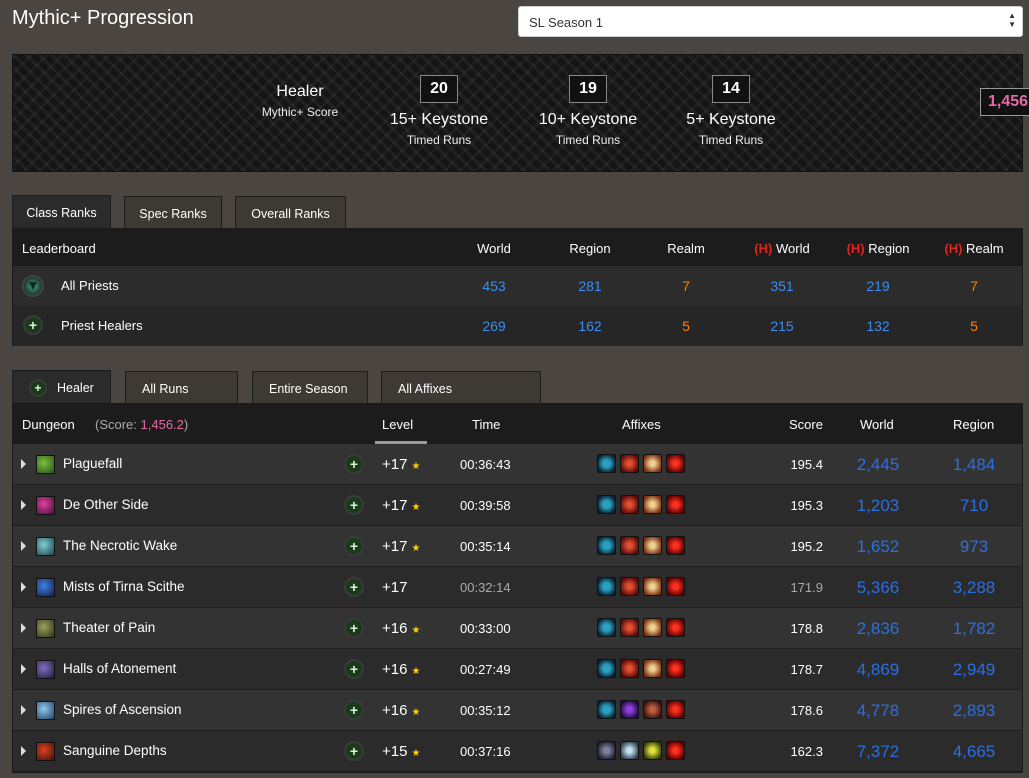  What do you see at coordinates (652, 709) in the screenshot?
I see `grievous-icon` at bounding box center [652, 709].